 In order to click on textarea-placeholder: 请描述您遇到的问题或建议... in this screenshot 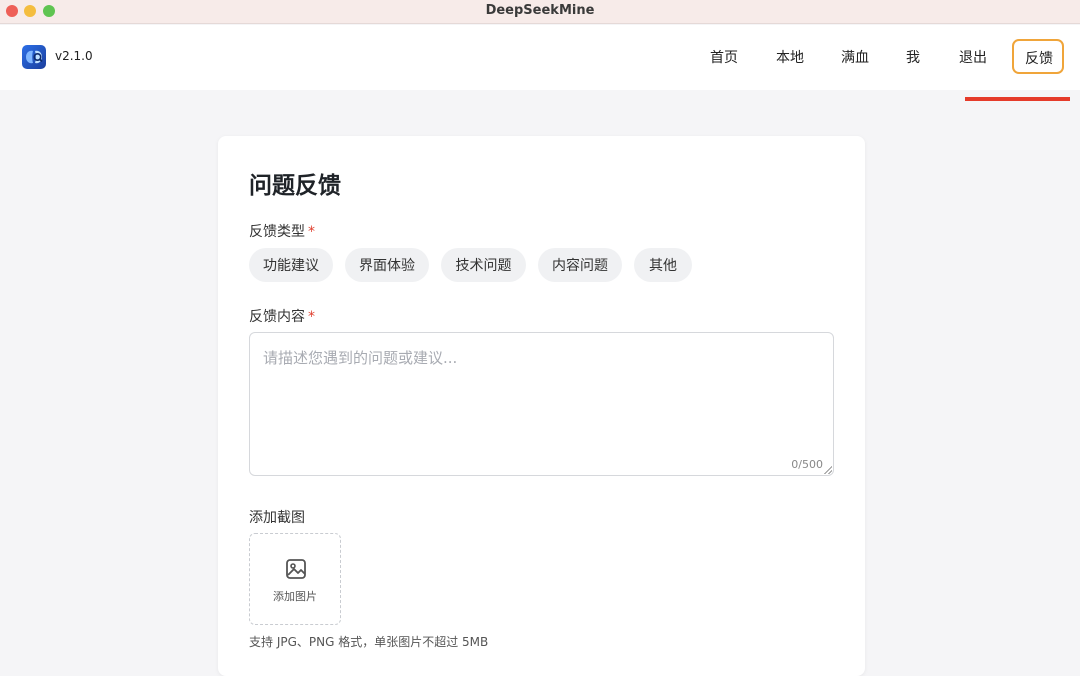, I will do `click(360, 358)`.